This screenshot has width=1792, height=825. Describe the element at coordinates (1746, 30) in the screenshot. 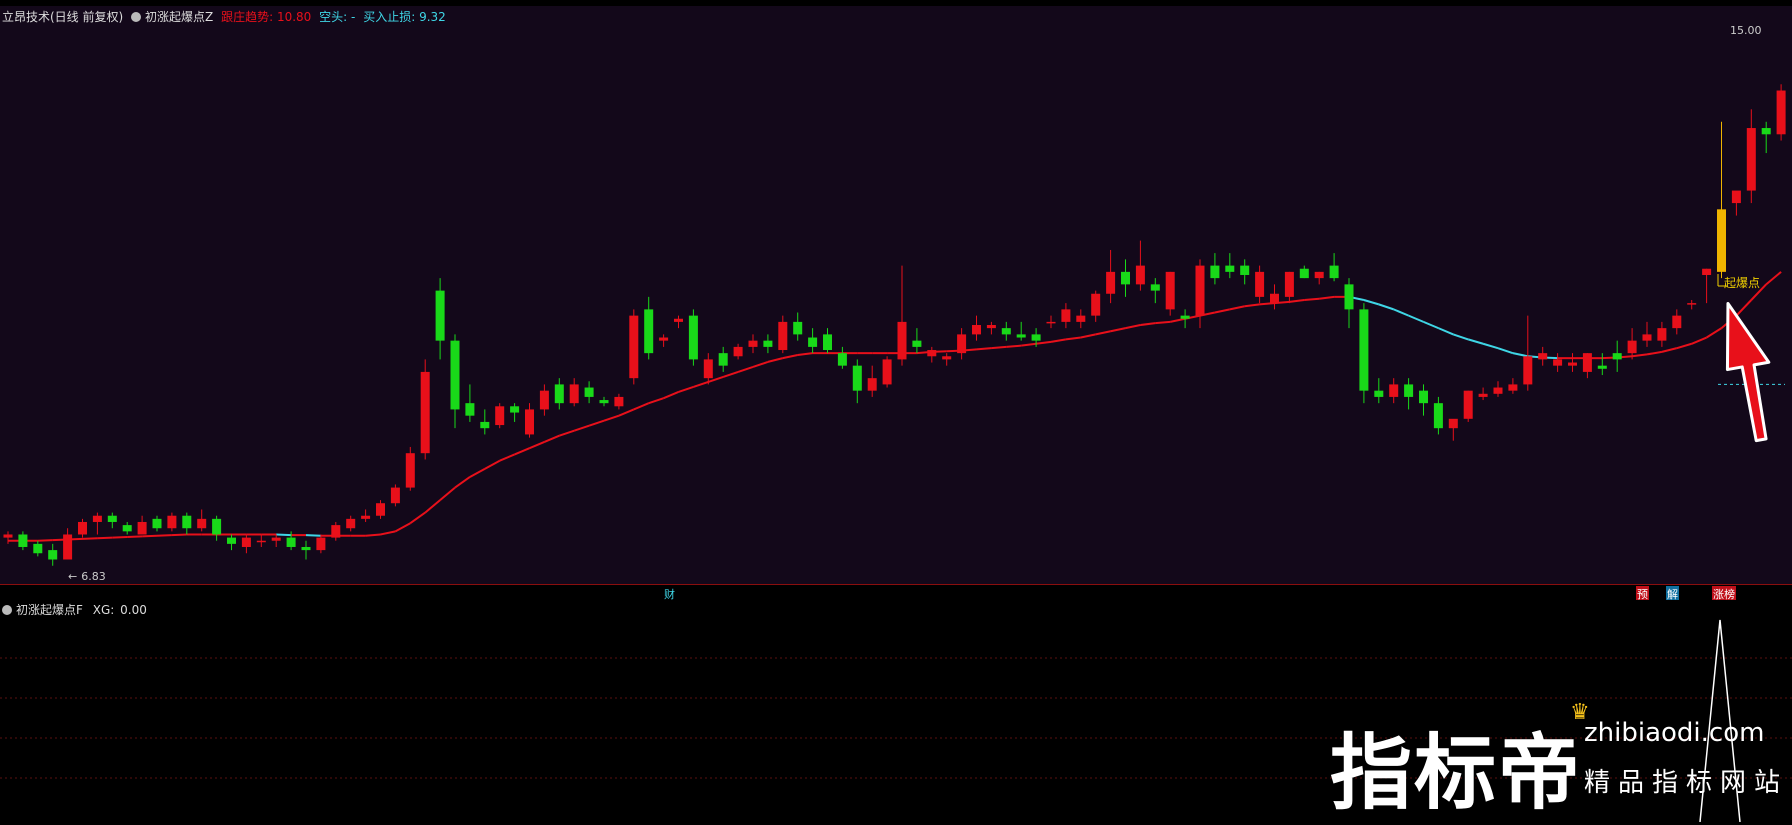

I see `price-high-label: 15.00` at that location.